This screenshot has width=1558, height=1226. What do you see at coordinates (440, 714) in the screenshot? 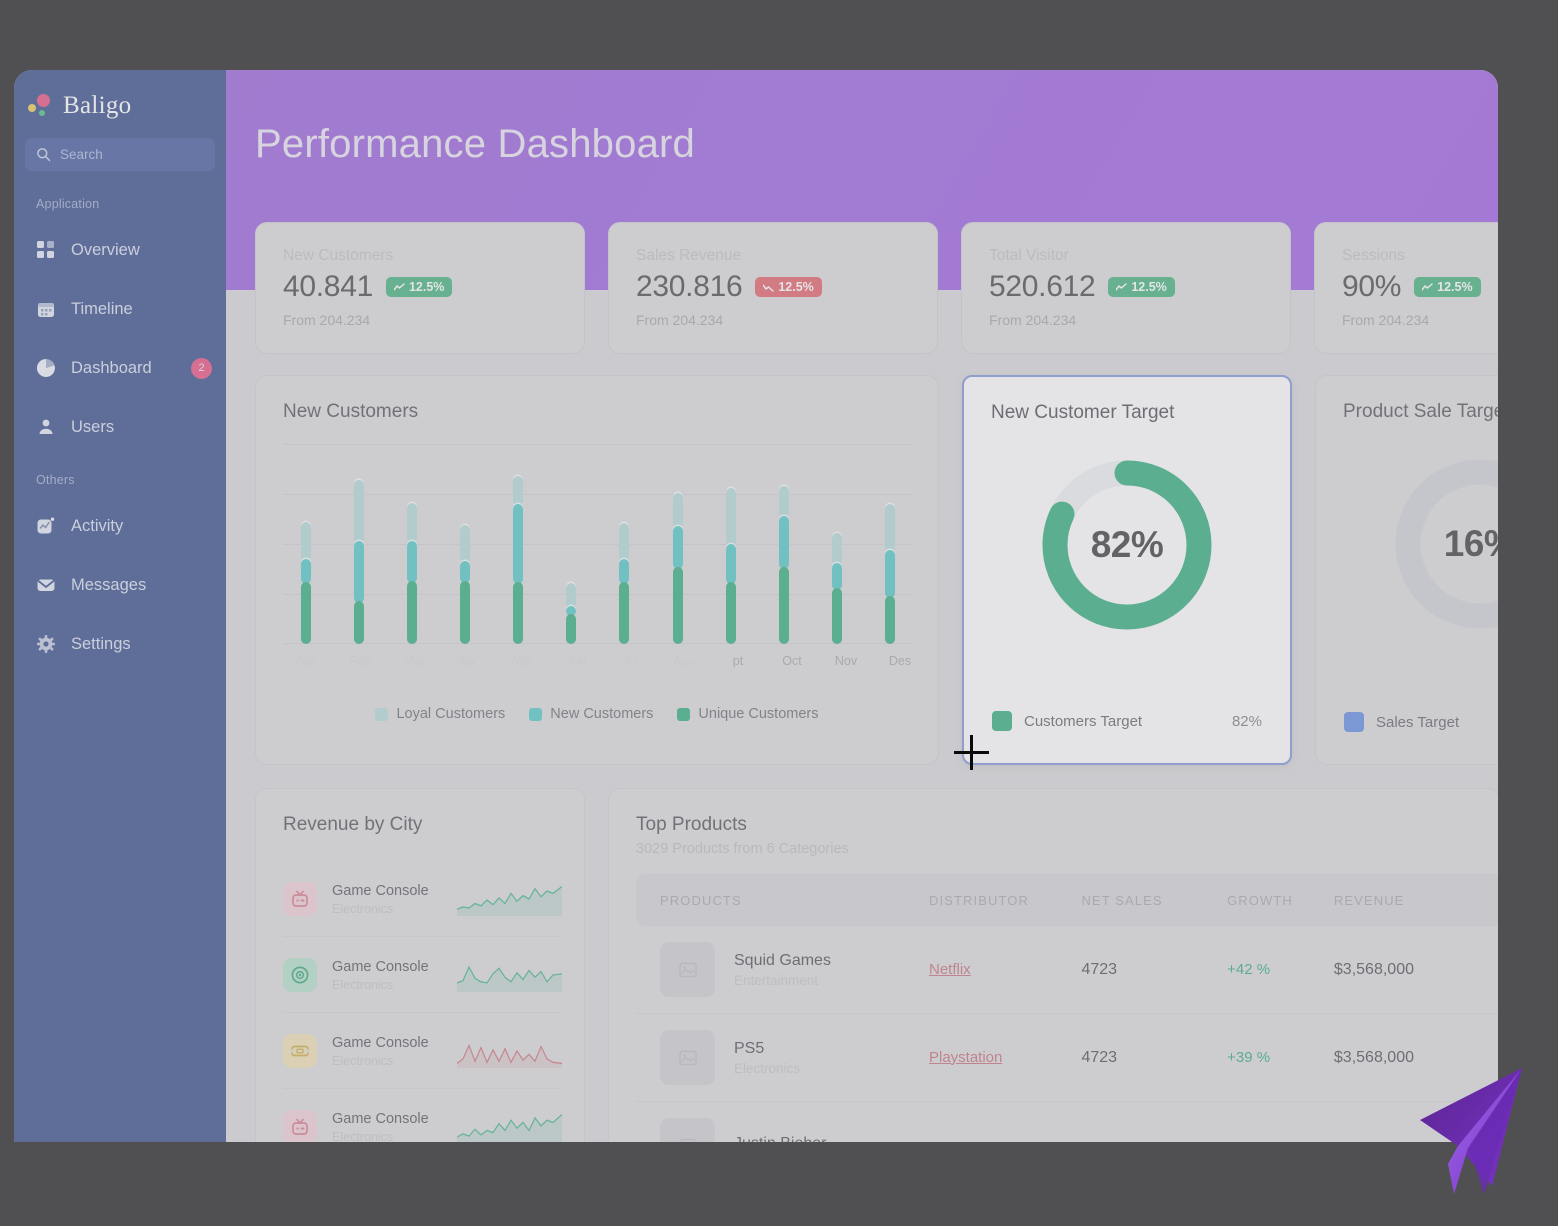
I see `legend-item-loyal-customers: Loyal Customers` at bounding box center [440, 714].